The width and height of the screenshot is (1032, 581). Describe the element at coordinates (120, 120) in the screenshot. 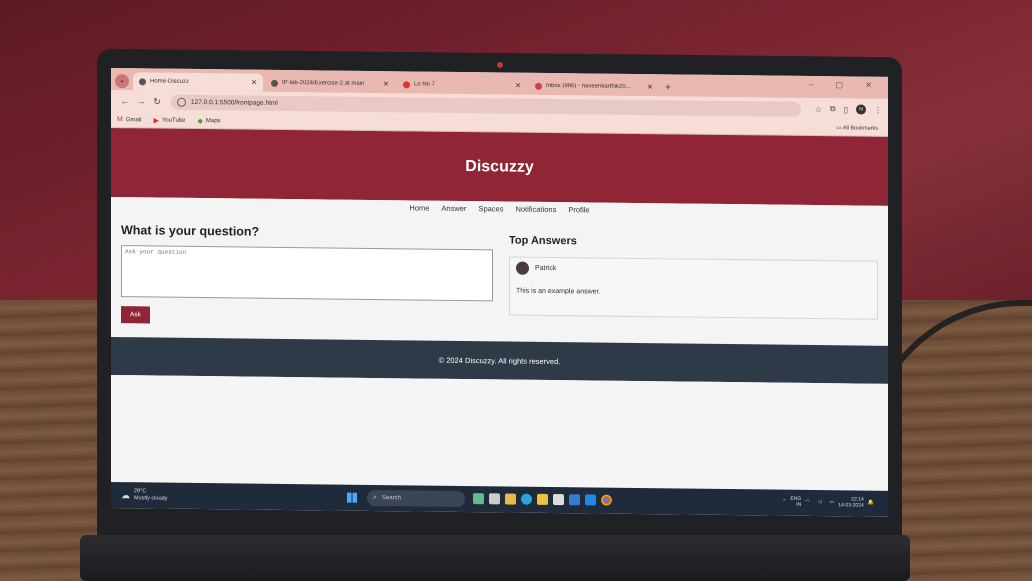

I see `gmail-icon: M` at that location.